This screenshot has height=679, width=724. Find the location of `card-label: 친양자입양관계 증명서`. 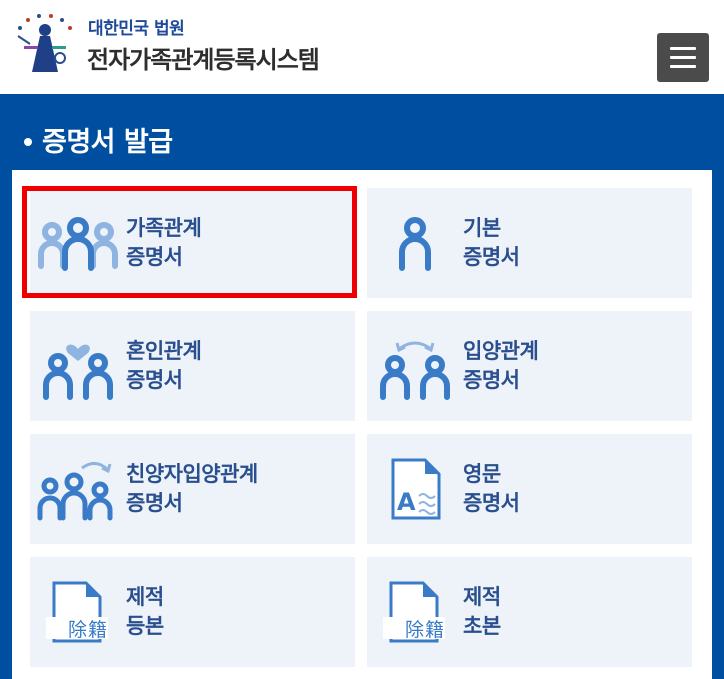

card-label: 친양자입양관계 증명서 is located at coordinates (192, 489).